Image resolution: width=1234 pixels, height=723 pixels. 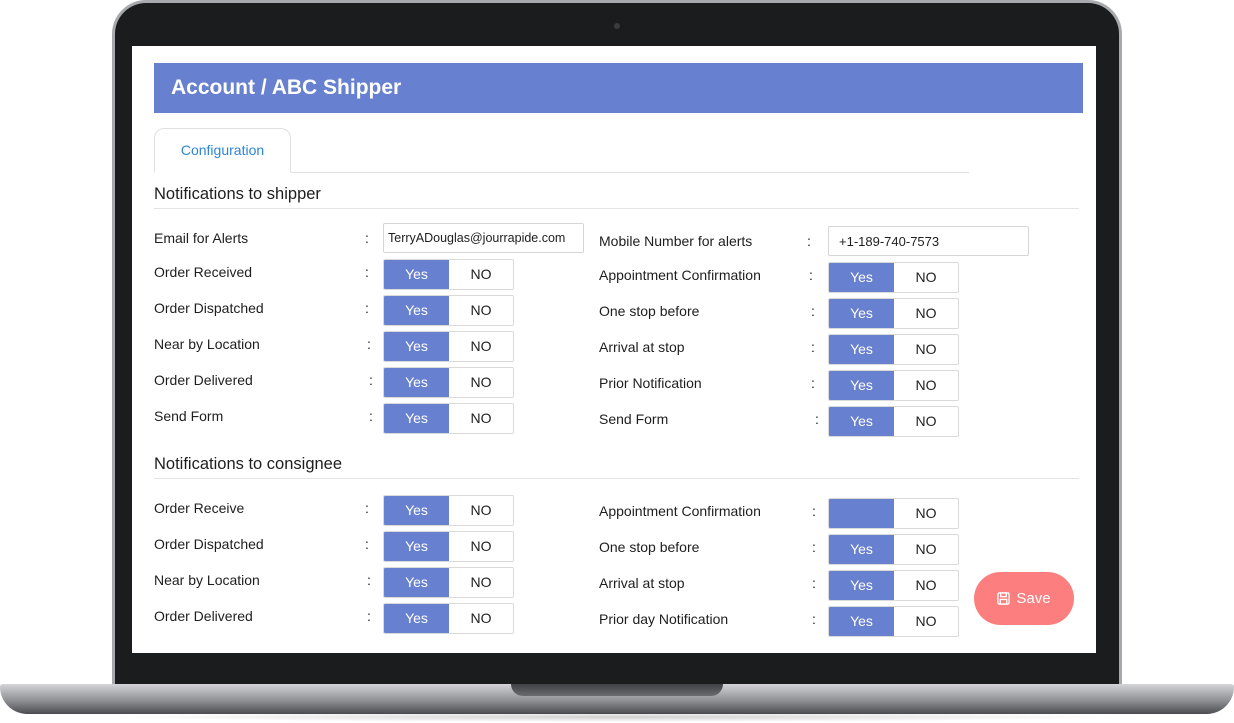 What do you see at coordinates (617, 26) in the screenshot?
I see `webcam` at bounding box center [617, 26].